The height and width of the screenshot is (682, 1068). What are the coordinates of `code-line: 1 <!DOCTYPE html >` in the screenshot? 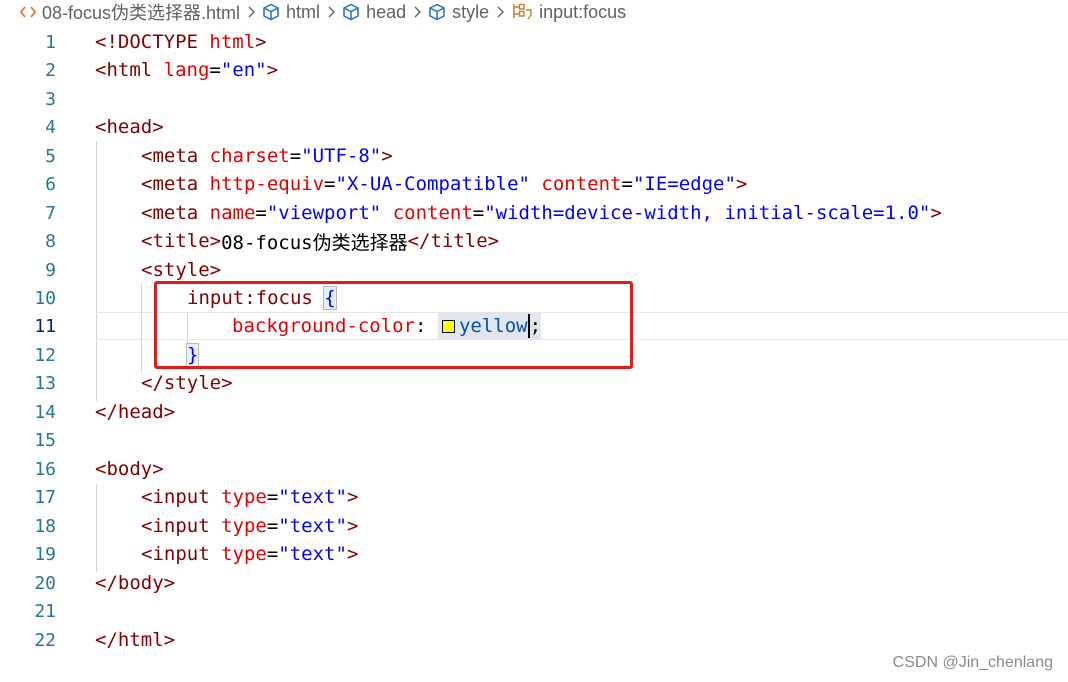 It's located at (534, 42).